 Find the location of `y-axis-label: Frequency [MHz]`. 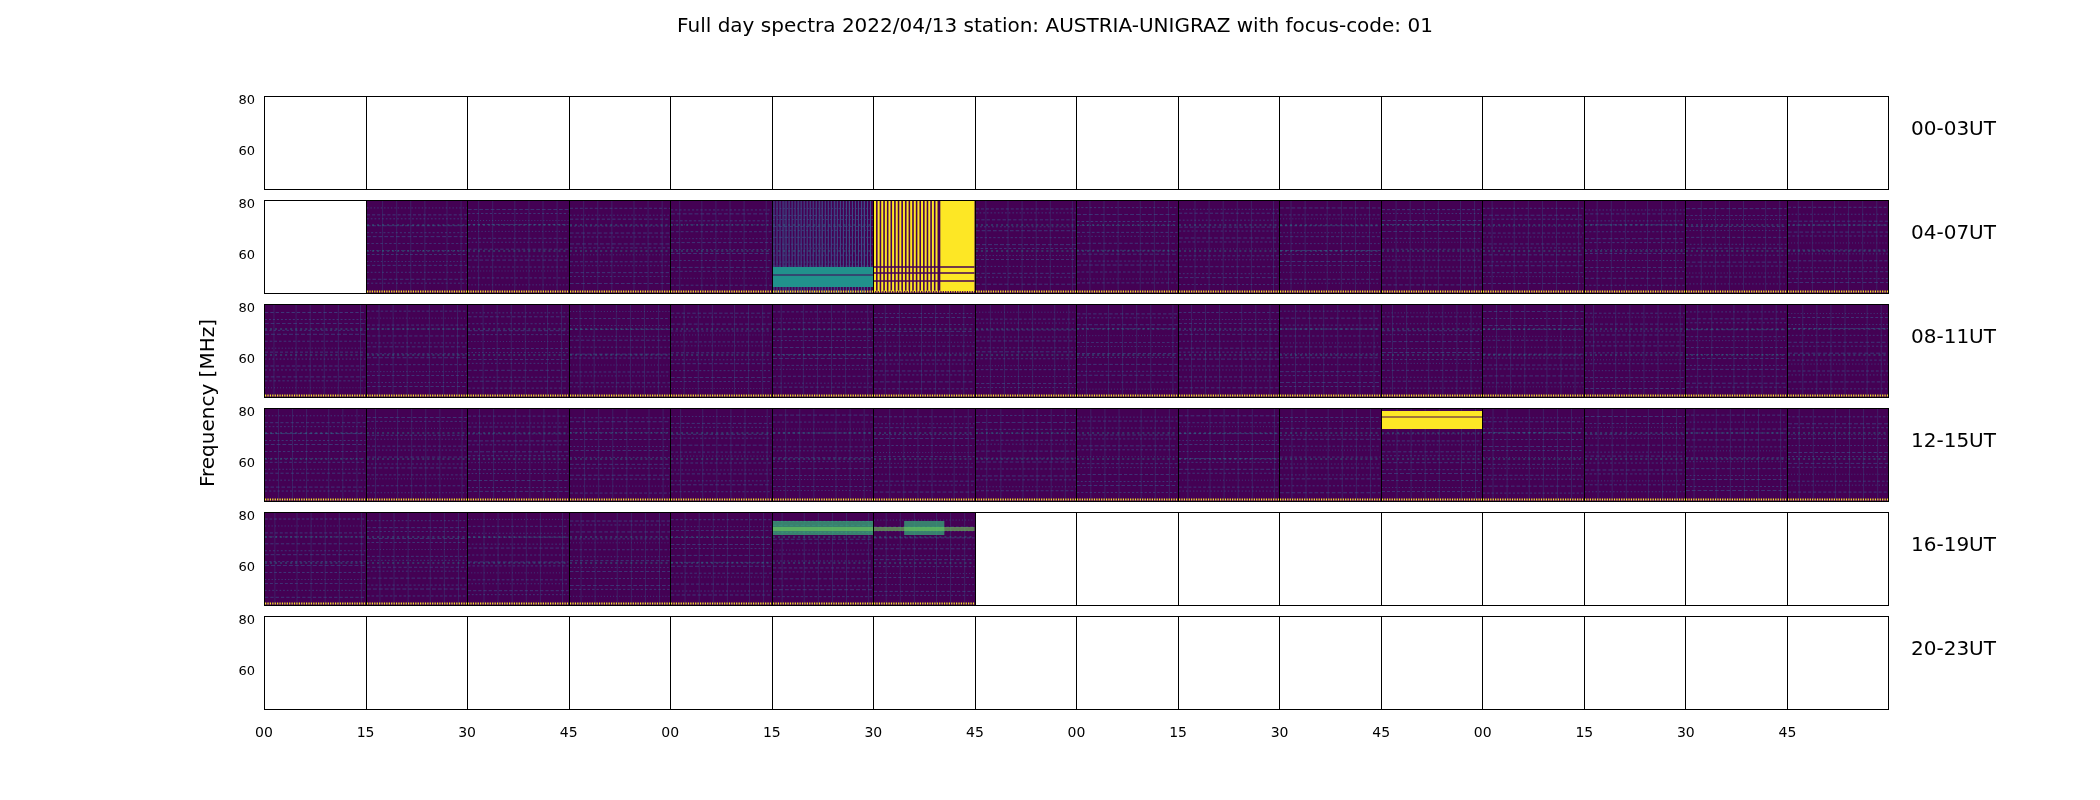

y-axis-label: Frequency [MHz] is located at coordinates (207, 403).